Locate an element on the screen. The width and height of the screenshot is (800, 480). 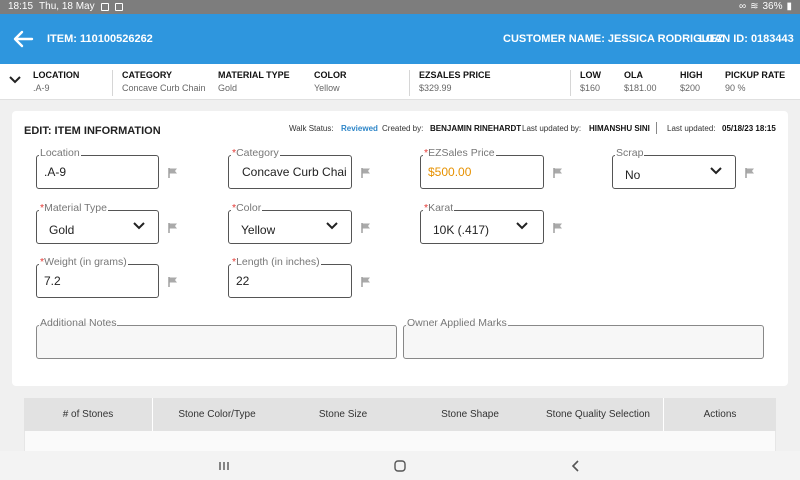
material-type-value: Gold is located at coordinates (62, 230).